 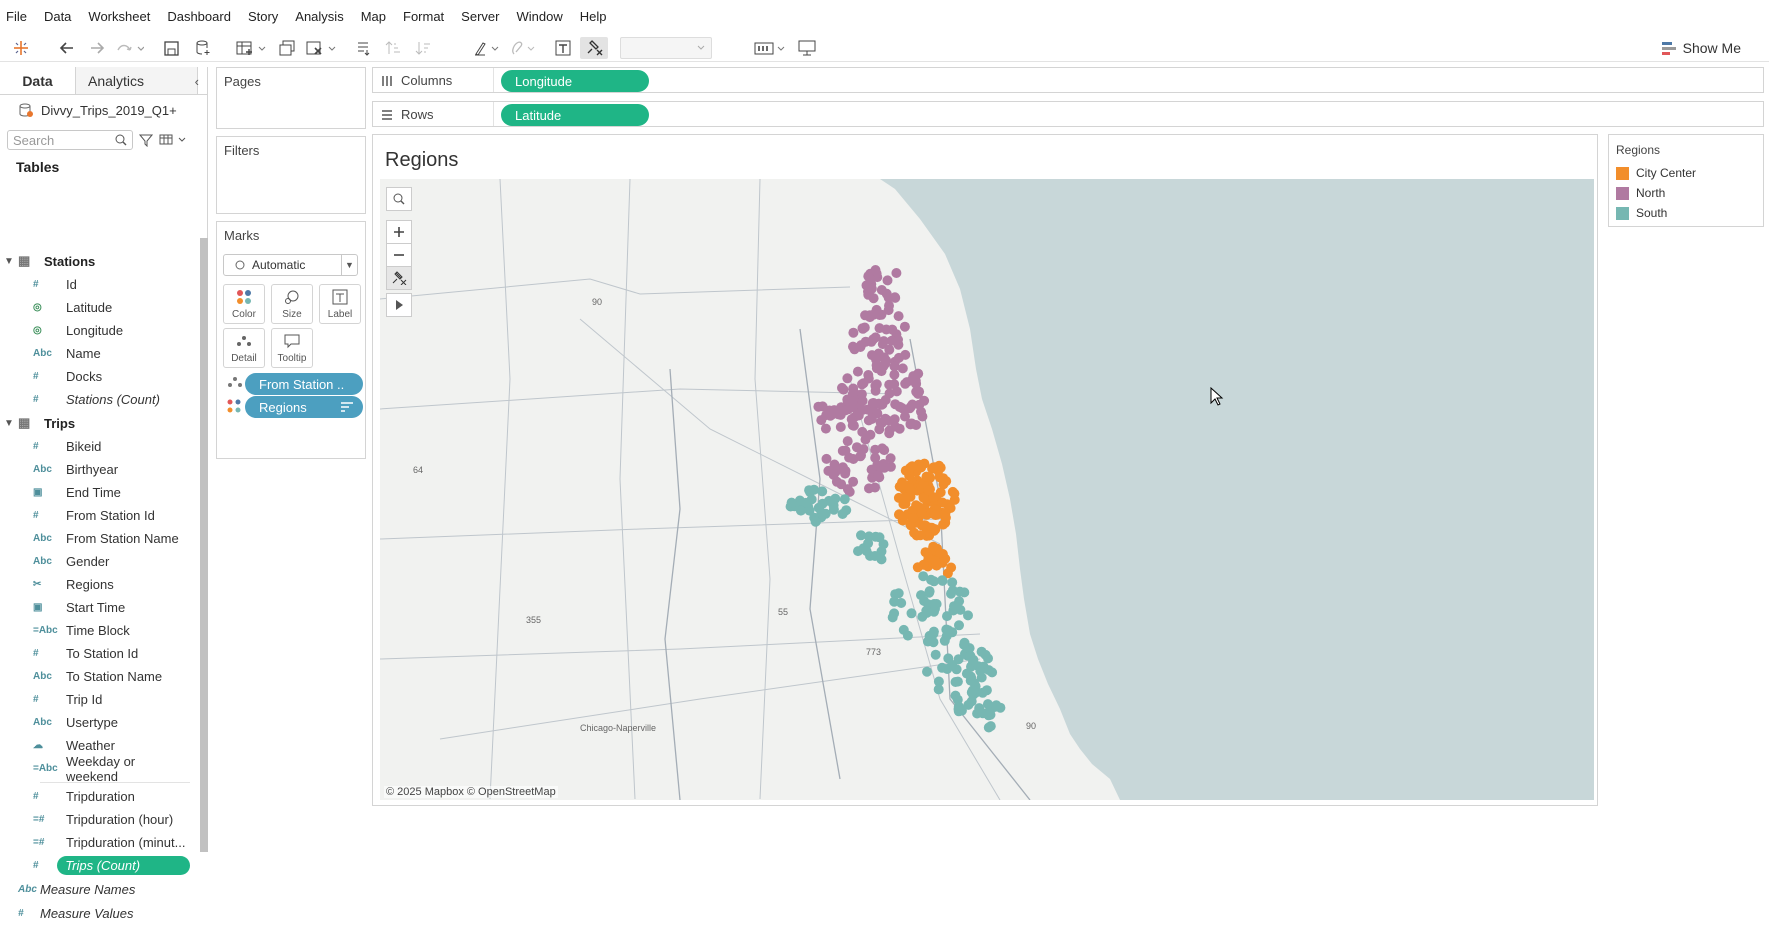 I want to click on pin-map-button, so click(x=399, y=278).